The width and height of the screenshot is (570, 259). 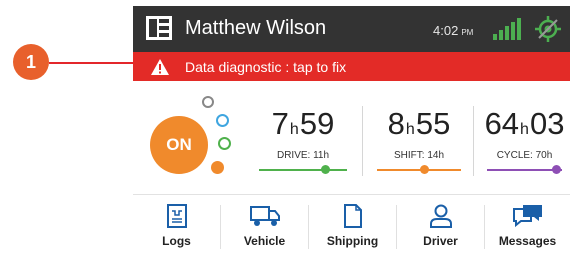 What do you see at coordinates (556, 169) in the screenshot?
I see `cycle-progress-knob` at bounding box center [556, 169].